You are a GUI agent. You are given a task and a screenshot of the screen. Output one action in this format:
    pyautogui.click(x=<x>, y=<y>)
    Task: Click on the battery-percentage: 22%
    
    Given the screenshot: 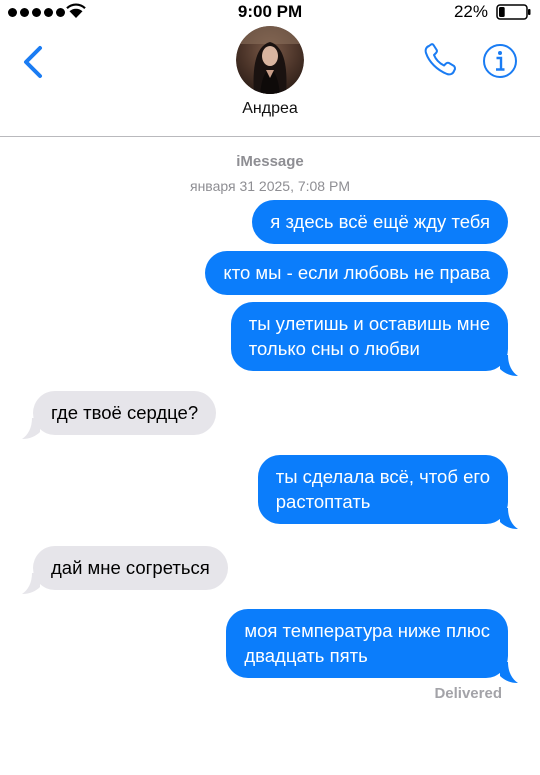 What is the action you would take?
    pyautogui.click(x=470, y=11)
    